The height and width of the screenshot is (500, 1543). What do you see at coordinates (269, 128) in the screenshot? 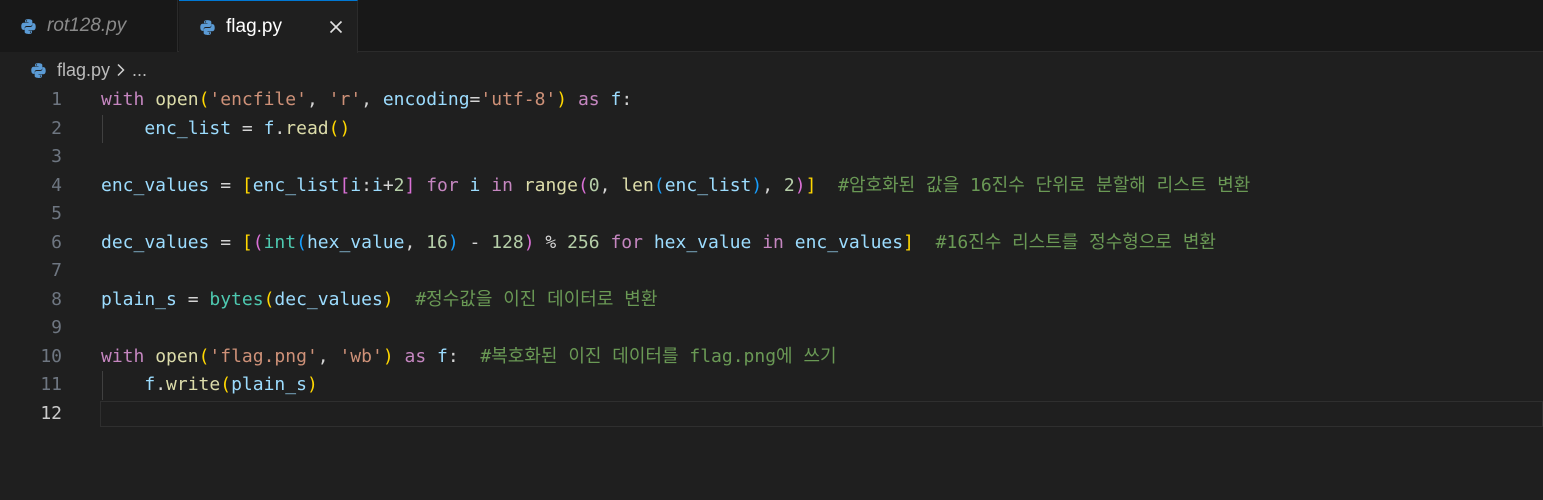
I see `code-token: f` at bounding box center [269, 128].